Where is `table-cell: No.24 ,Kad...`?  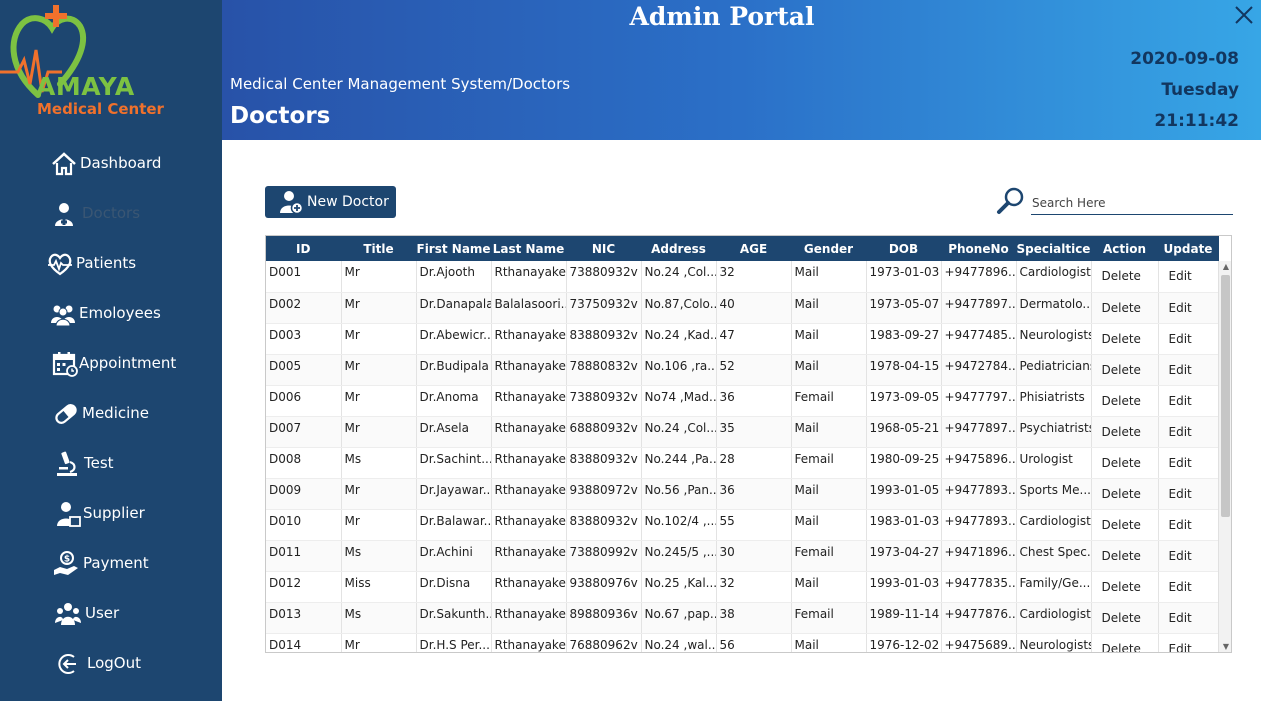
table-cell: No.24 ,Kad... is located at coordinates (679, 339).